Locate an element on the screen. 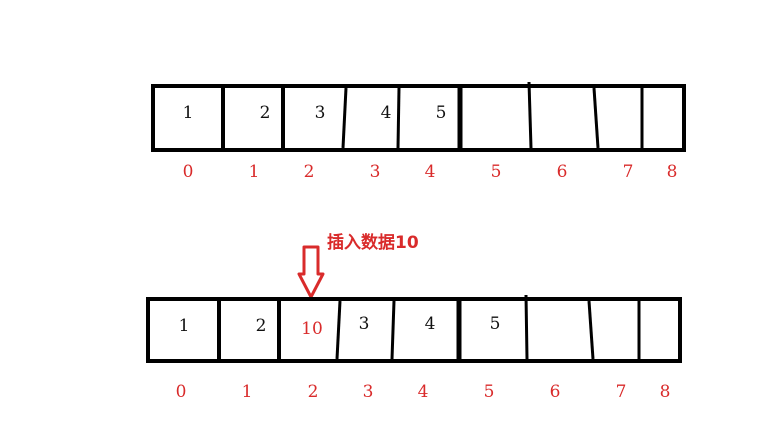 This screenshot has width=773, height=426. insert-note: 插入数据10 is located at coordinates (373, 242).